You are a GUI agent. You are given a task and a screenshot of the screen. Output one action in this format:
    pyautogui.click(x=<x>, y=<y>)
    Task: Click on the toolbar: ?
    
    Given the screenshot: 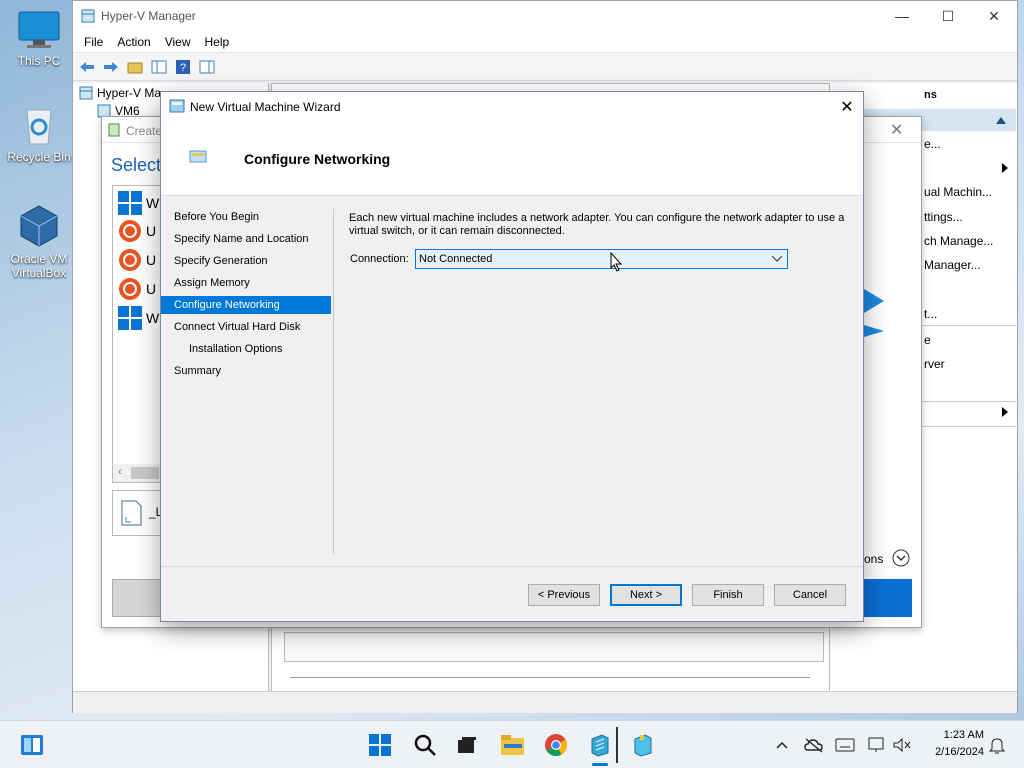 What is the action you would take?
    pyautogui.click(x=545, y=67)
    